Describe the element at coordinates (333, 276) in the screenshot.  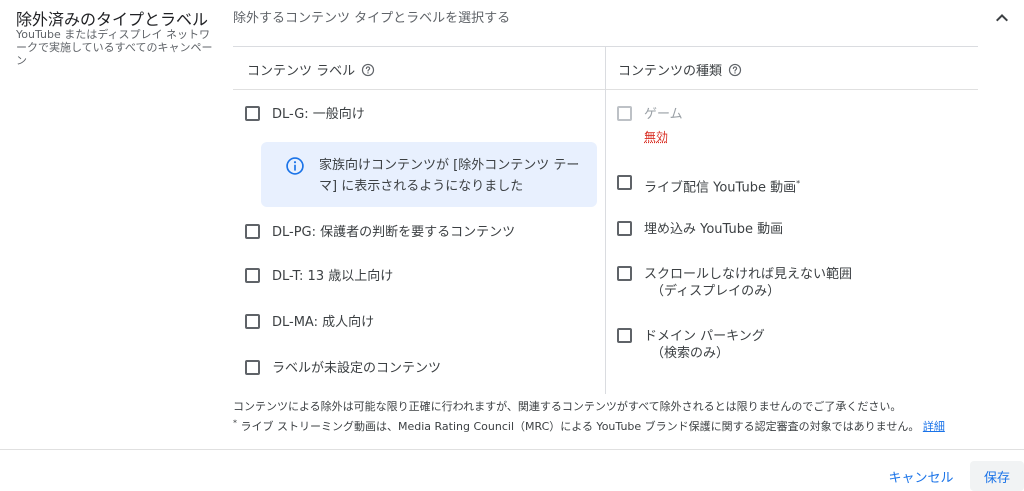
I see `option-label: DL-T: 13 歳以上向け` at that location.